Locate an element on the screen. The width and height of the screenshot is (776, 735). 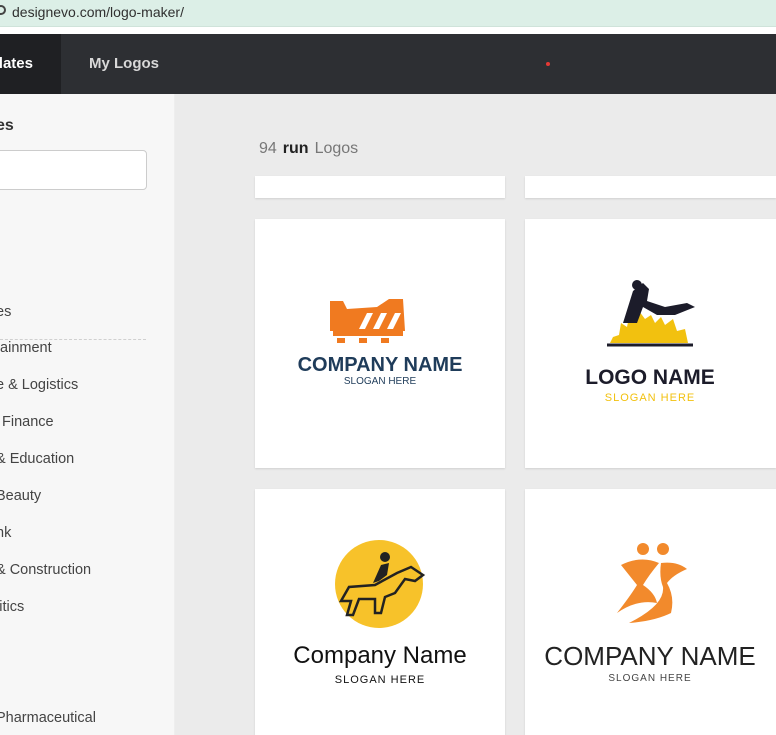
sidebar-item: litics is located at coordinates (12, 607).